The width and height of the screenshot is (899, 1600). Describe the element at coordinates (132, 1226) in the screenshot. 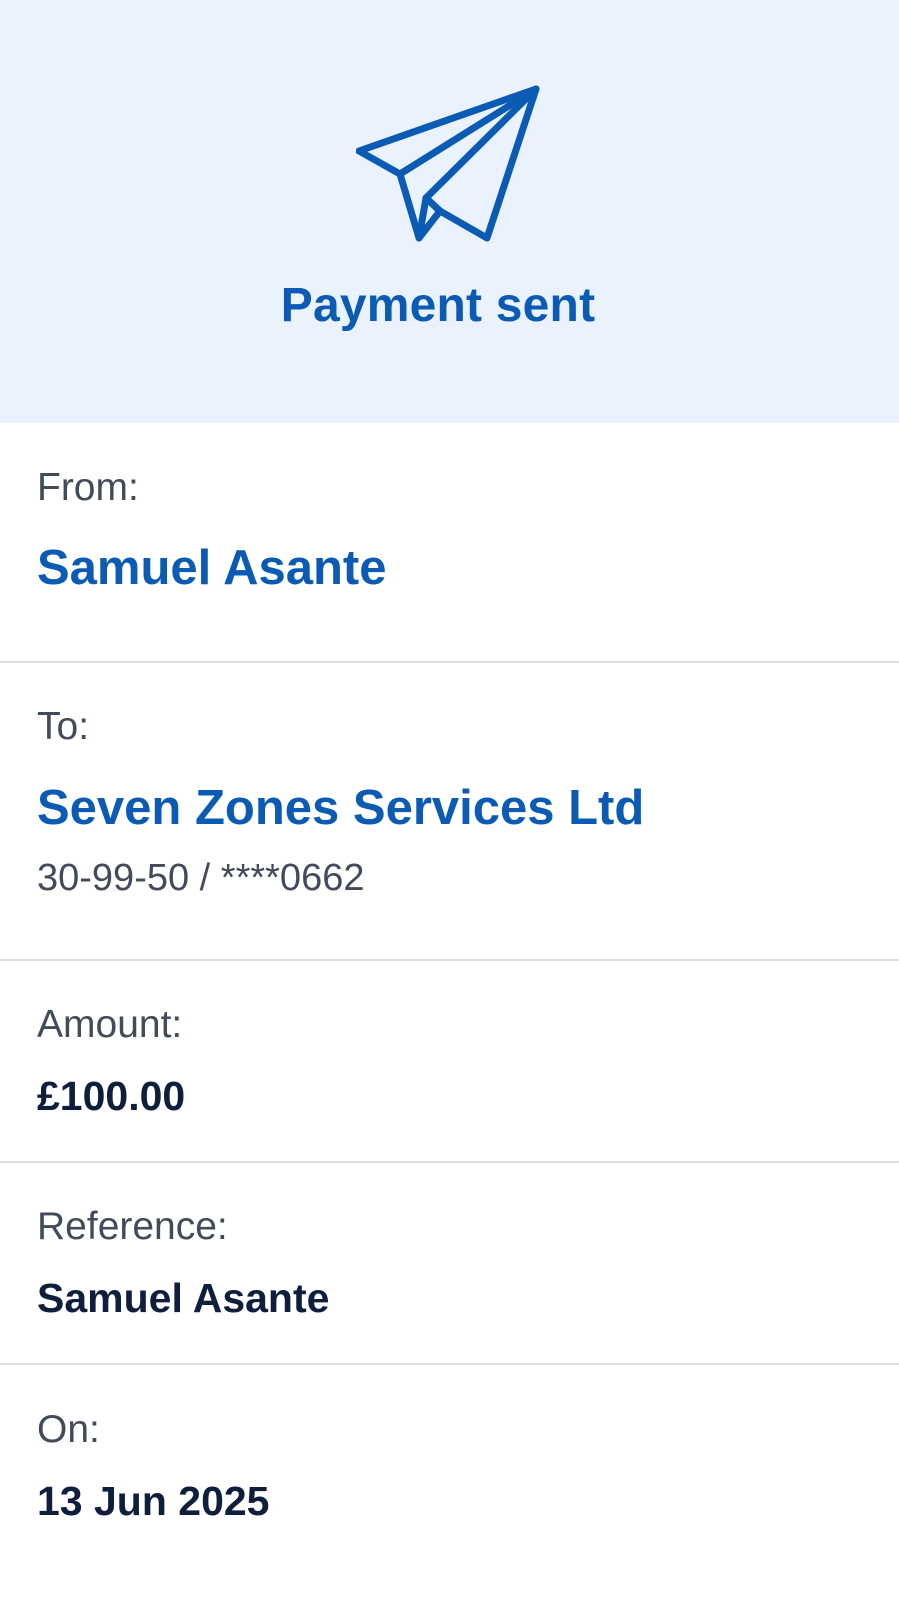

I see `reference-label: Reference:` at that location.